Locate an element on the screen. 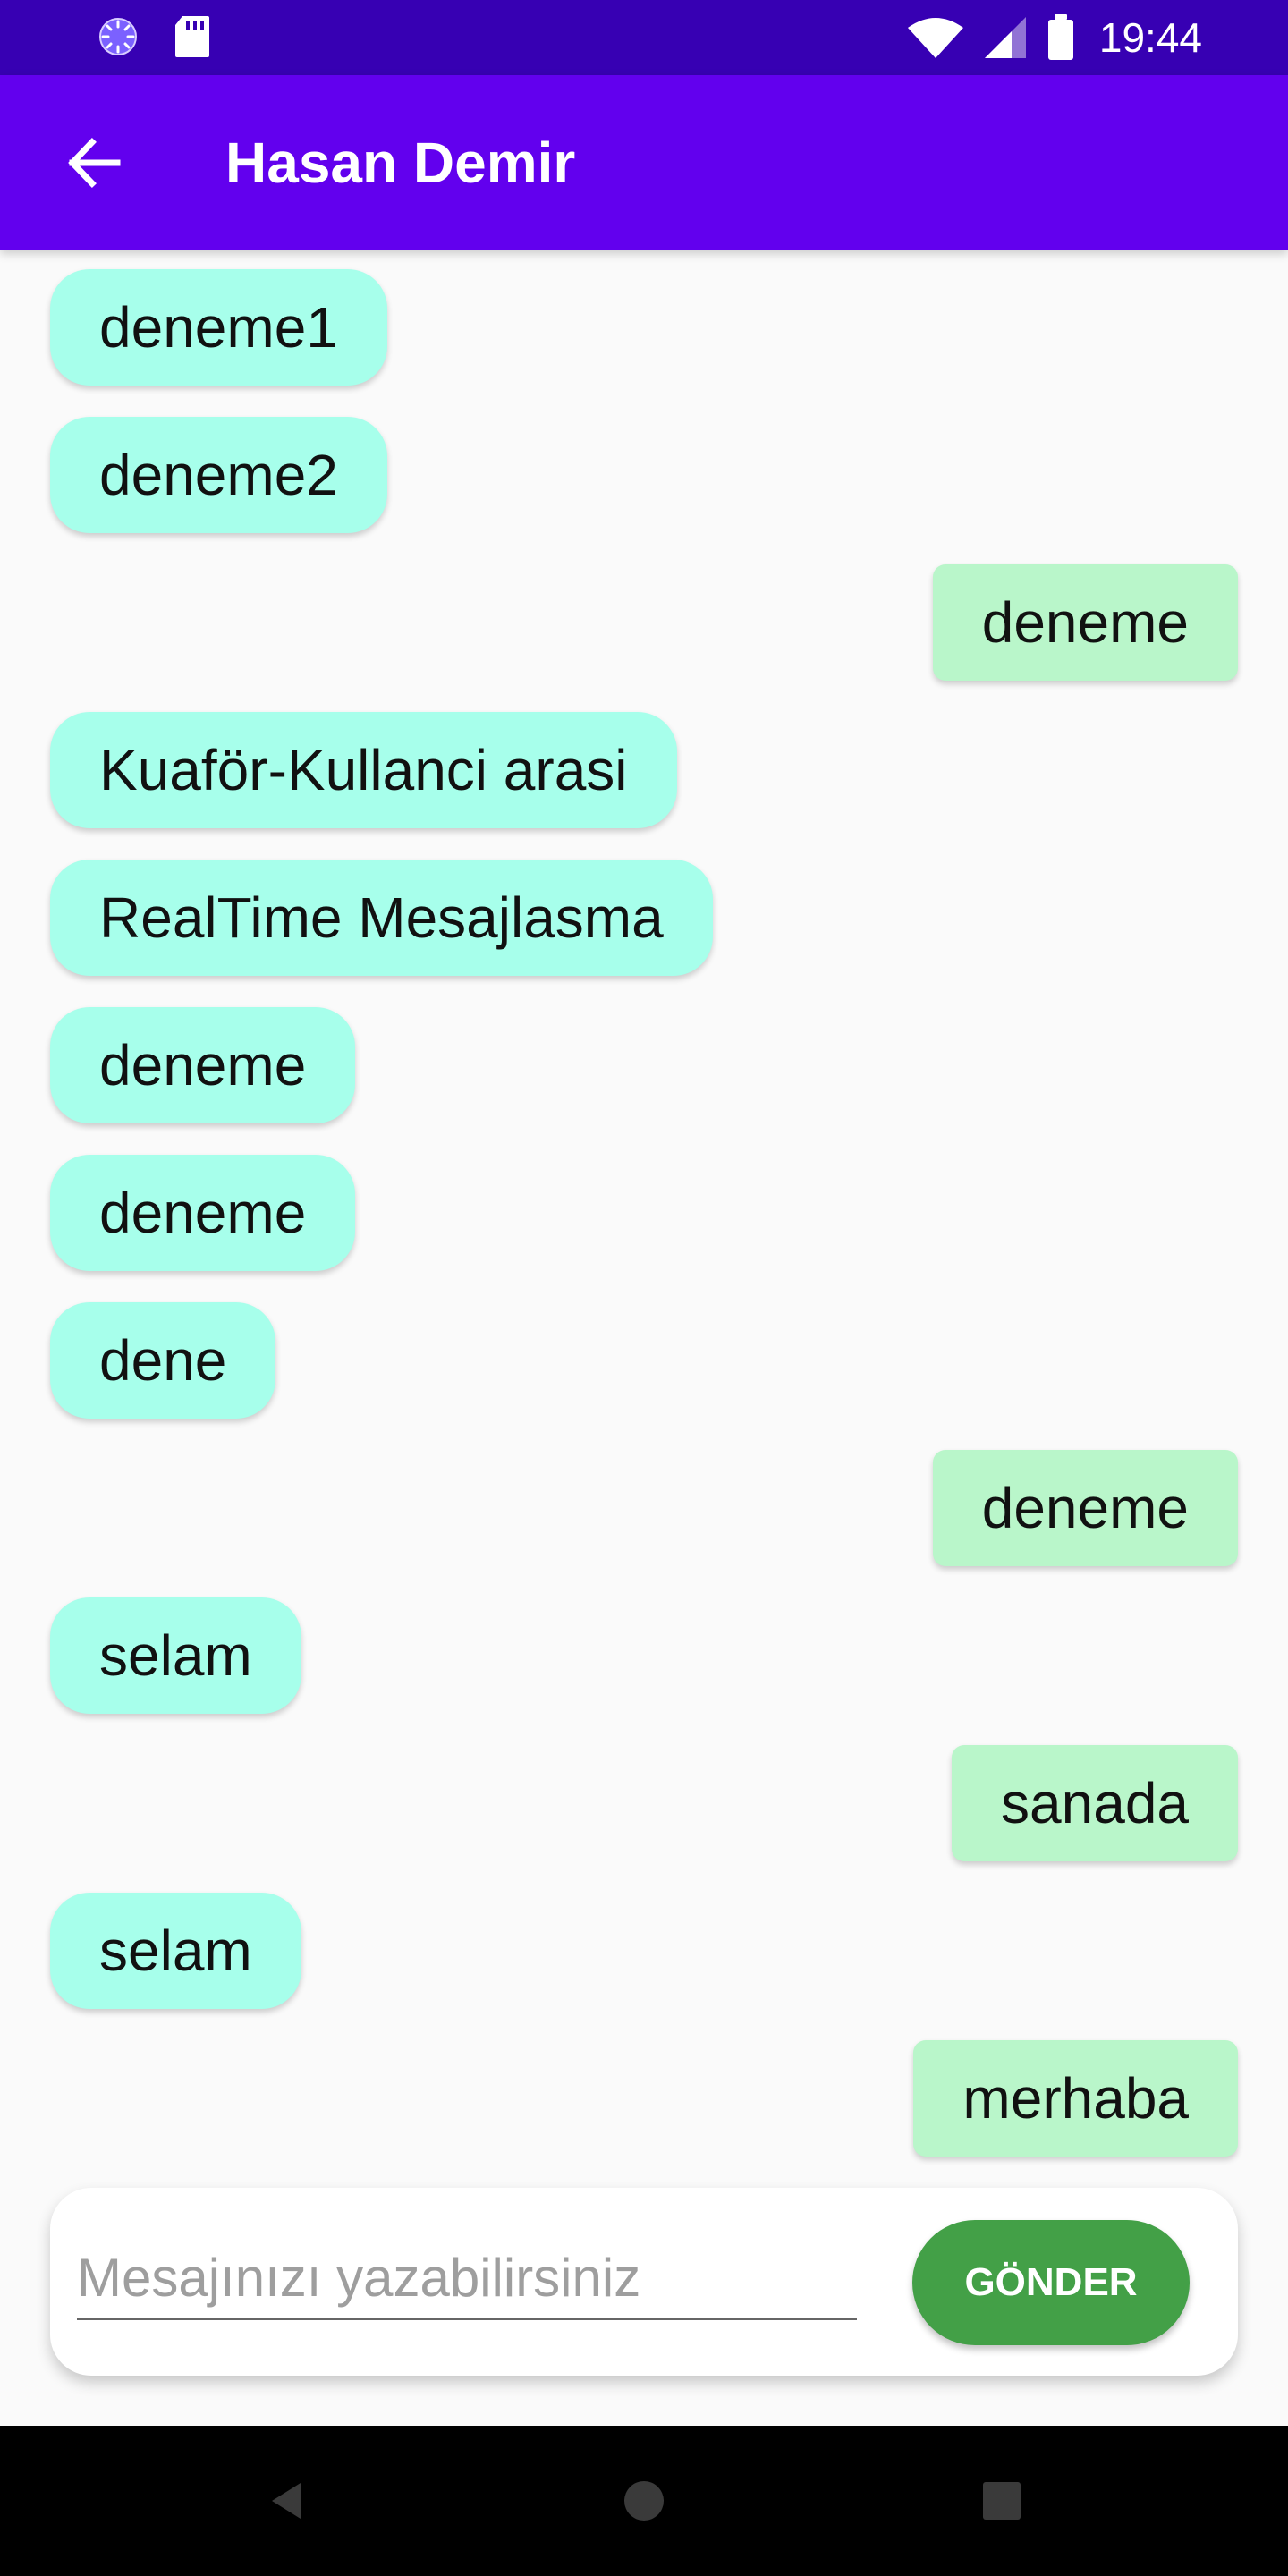 This screenshot has height=2576, width=1288. back-triangle-icon is located at coordinates (286, 2500).